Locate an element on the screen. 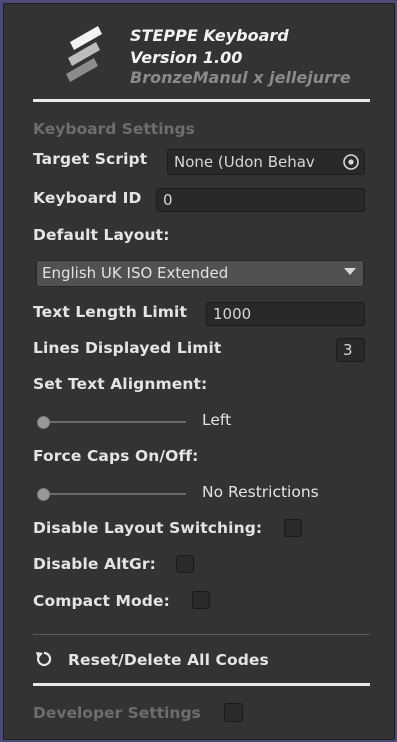 The width and height of the screenshot is (397, 742). reset-delete-button: Reset/Delete All Codes is located at coordinates (183, 660).